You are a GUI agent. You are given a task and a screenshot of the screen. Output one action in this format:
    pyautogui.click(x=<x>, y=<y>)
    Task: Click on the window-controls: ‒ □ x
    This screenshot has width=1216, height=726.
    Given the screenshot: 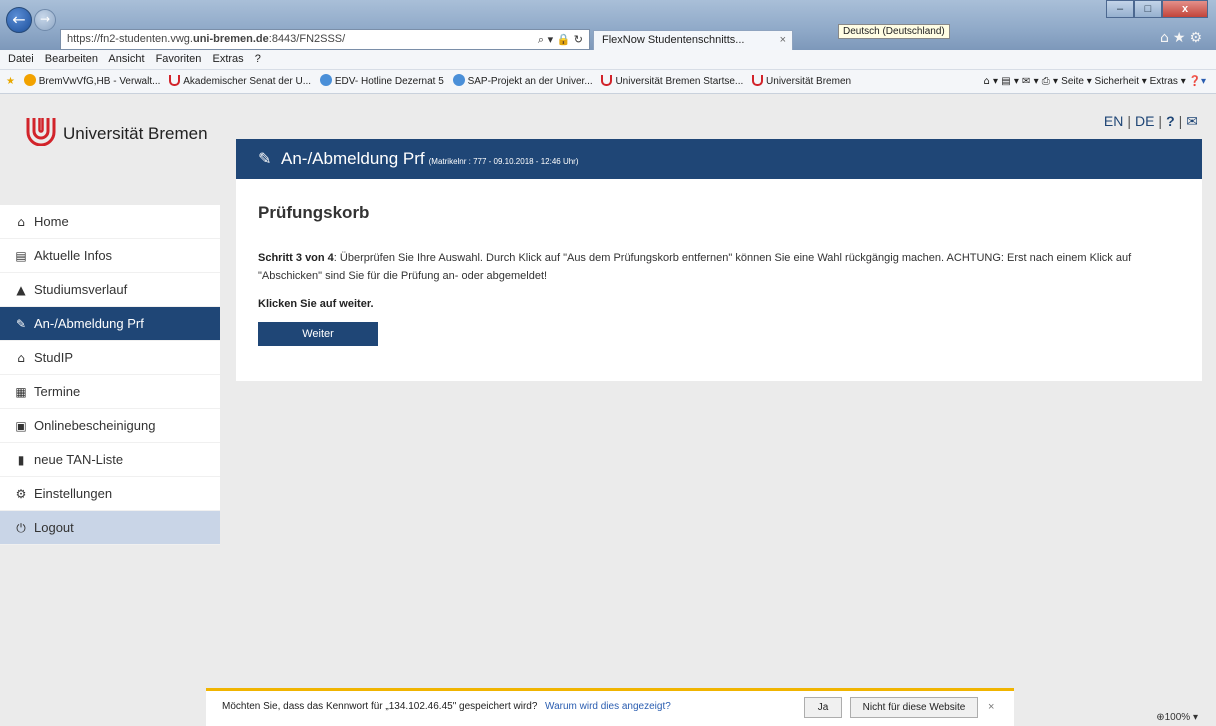 What is the action you would take?
    pyautogui.click(x=1157, y=9)
    